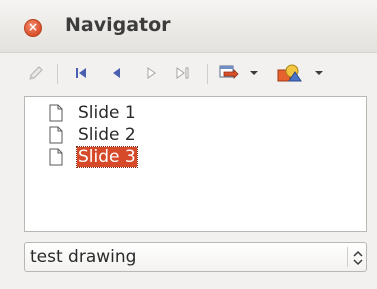 The width and height of the screenshot is (377, 289). Describe the element at coordinates (358, 258) in the screenshot. I see `updown-arrows-icon` at that location.